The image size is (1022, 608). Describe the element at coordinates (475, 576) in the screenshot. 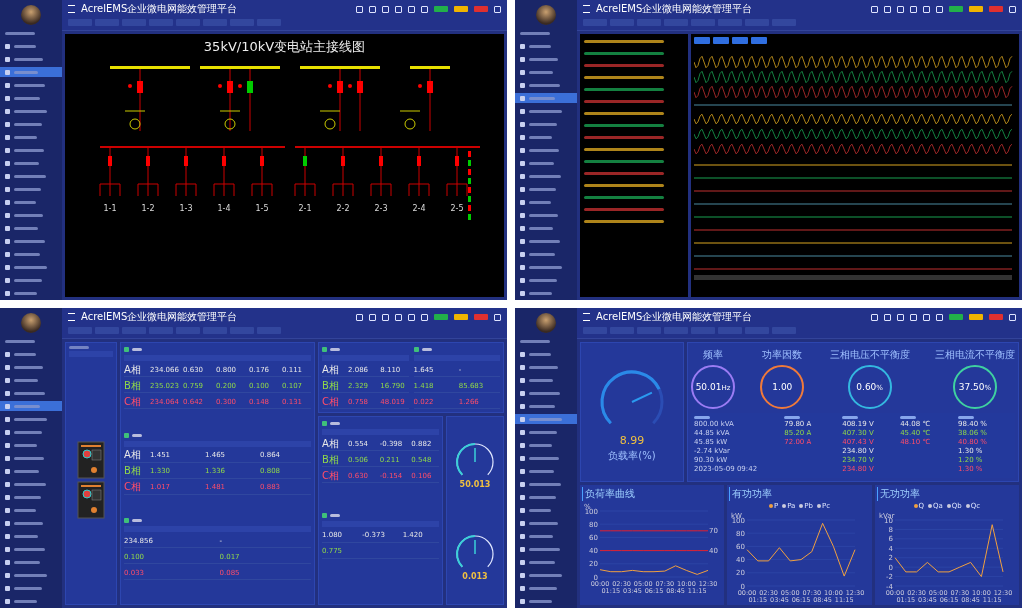

I see `gauge-value: 0.013` at that location.